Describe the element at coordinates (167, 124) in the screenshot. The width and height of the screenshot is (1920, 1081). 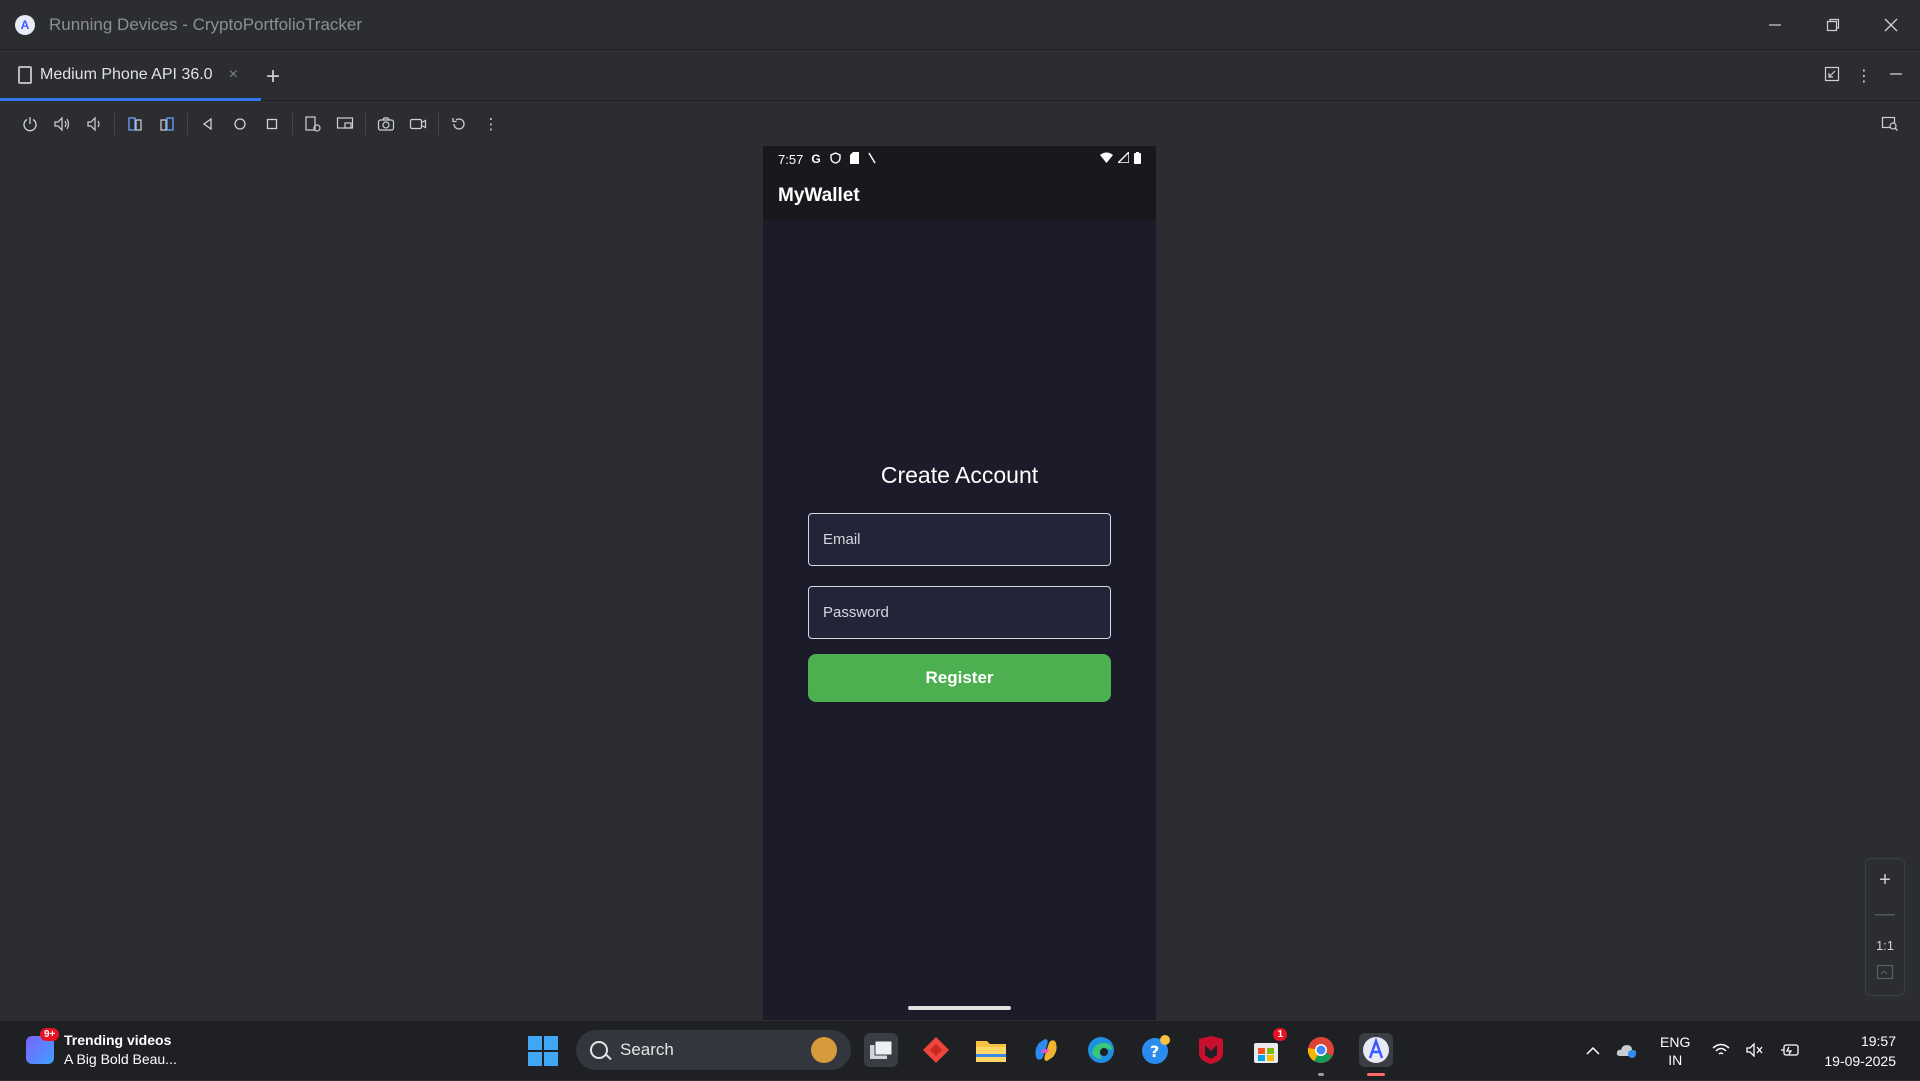
I see `rotate-right-icon` at that location.